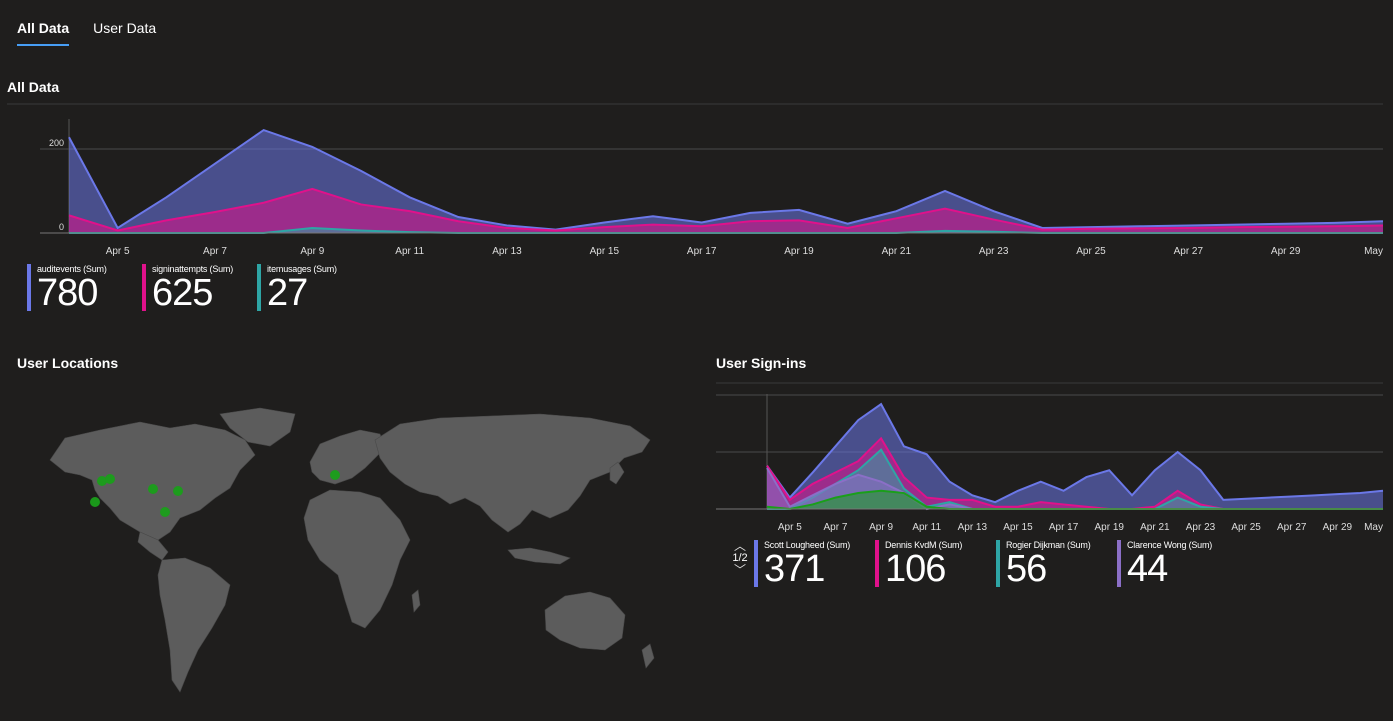 This screenshot has width=1393, height=721. I want to click on australia-land, so click(585, 621).